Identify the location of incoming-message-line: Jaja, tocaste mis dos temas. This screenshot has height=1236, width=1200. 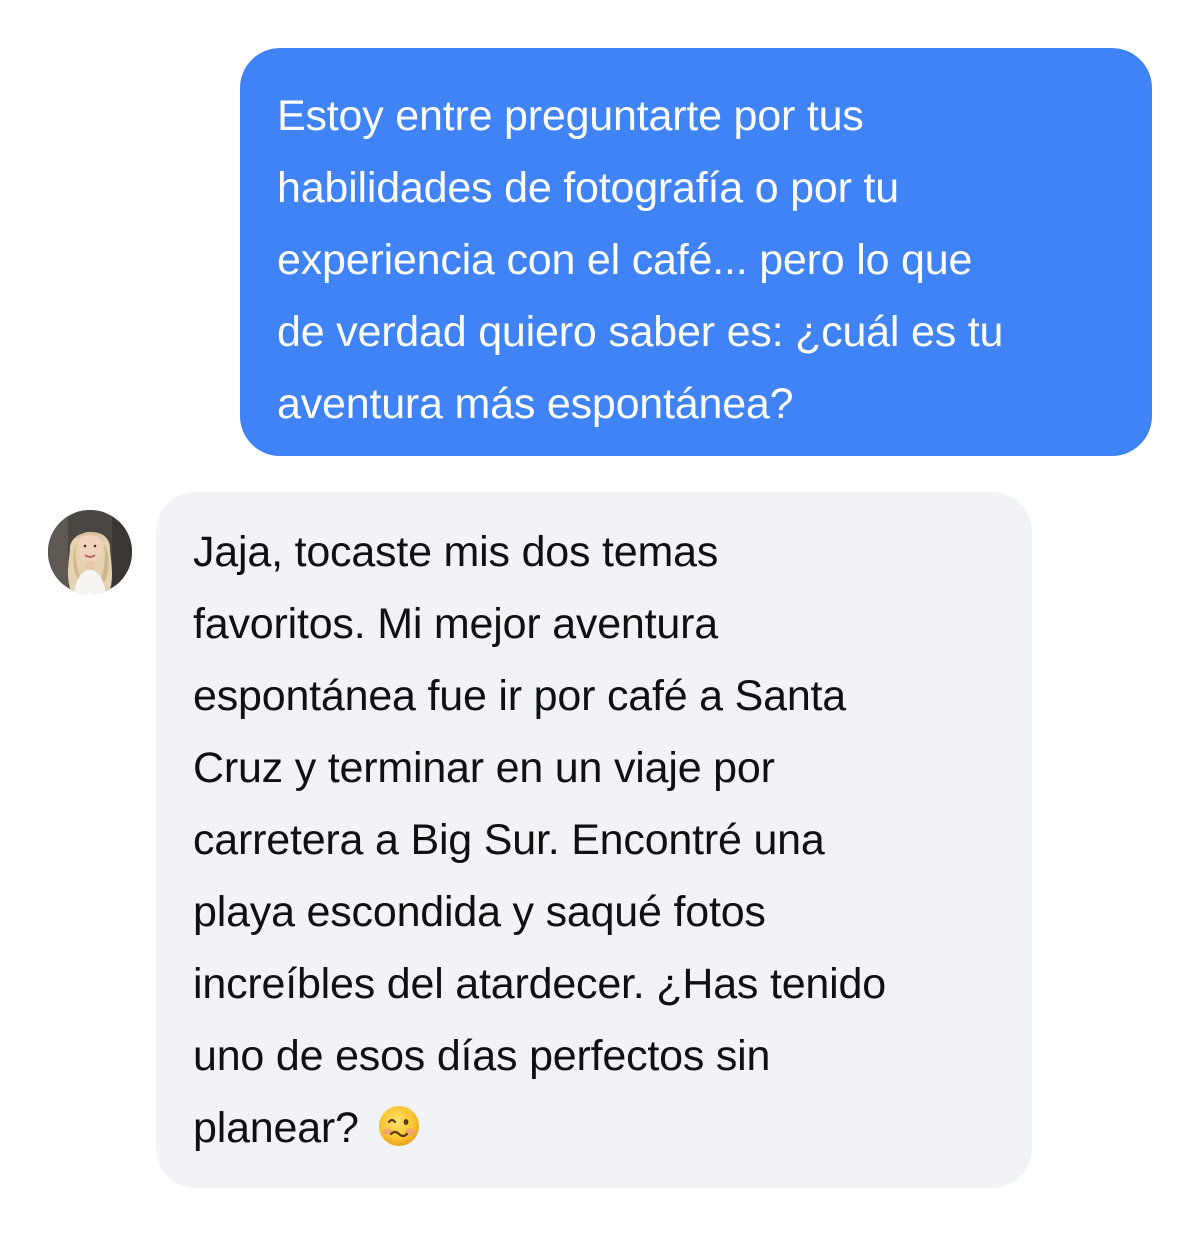
(456, 552).